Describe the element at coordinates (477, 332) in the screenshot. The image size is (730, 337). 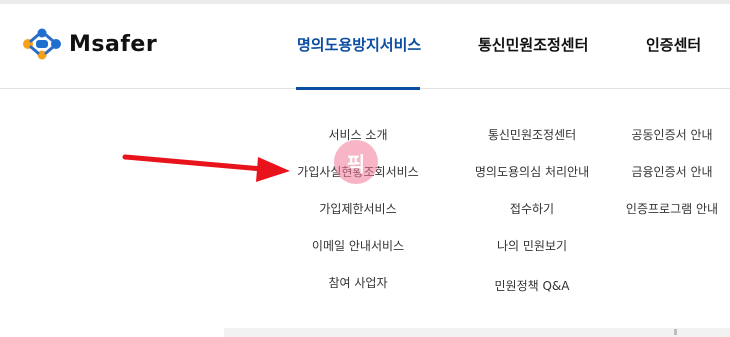
I see `content-divider` at that location.